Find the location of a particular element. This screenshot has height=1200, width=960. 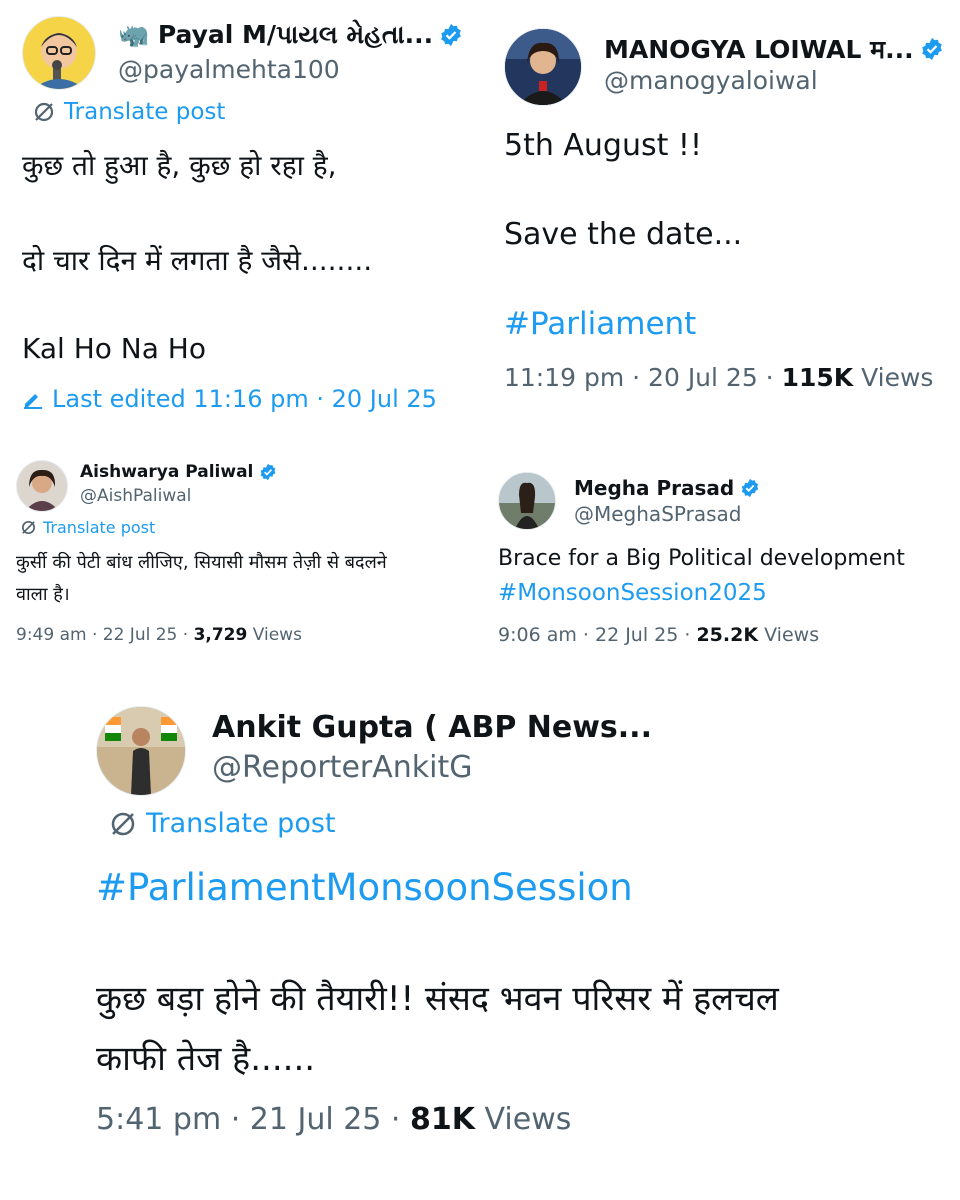

timestamp: 9:06 am · 22 Jul 25 · is located at coordinates (597, 635).